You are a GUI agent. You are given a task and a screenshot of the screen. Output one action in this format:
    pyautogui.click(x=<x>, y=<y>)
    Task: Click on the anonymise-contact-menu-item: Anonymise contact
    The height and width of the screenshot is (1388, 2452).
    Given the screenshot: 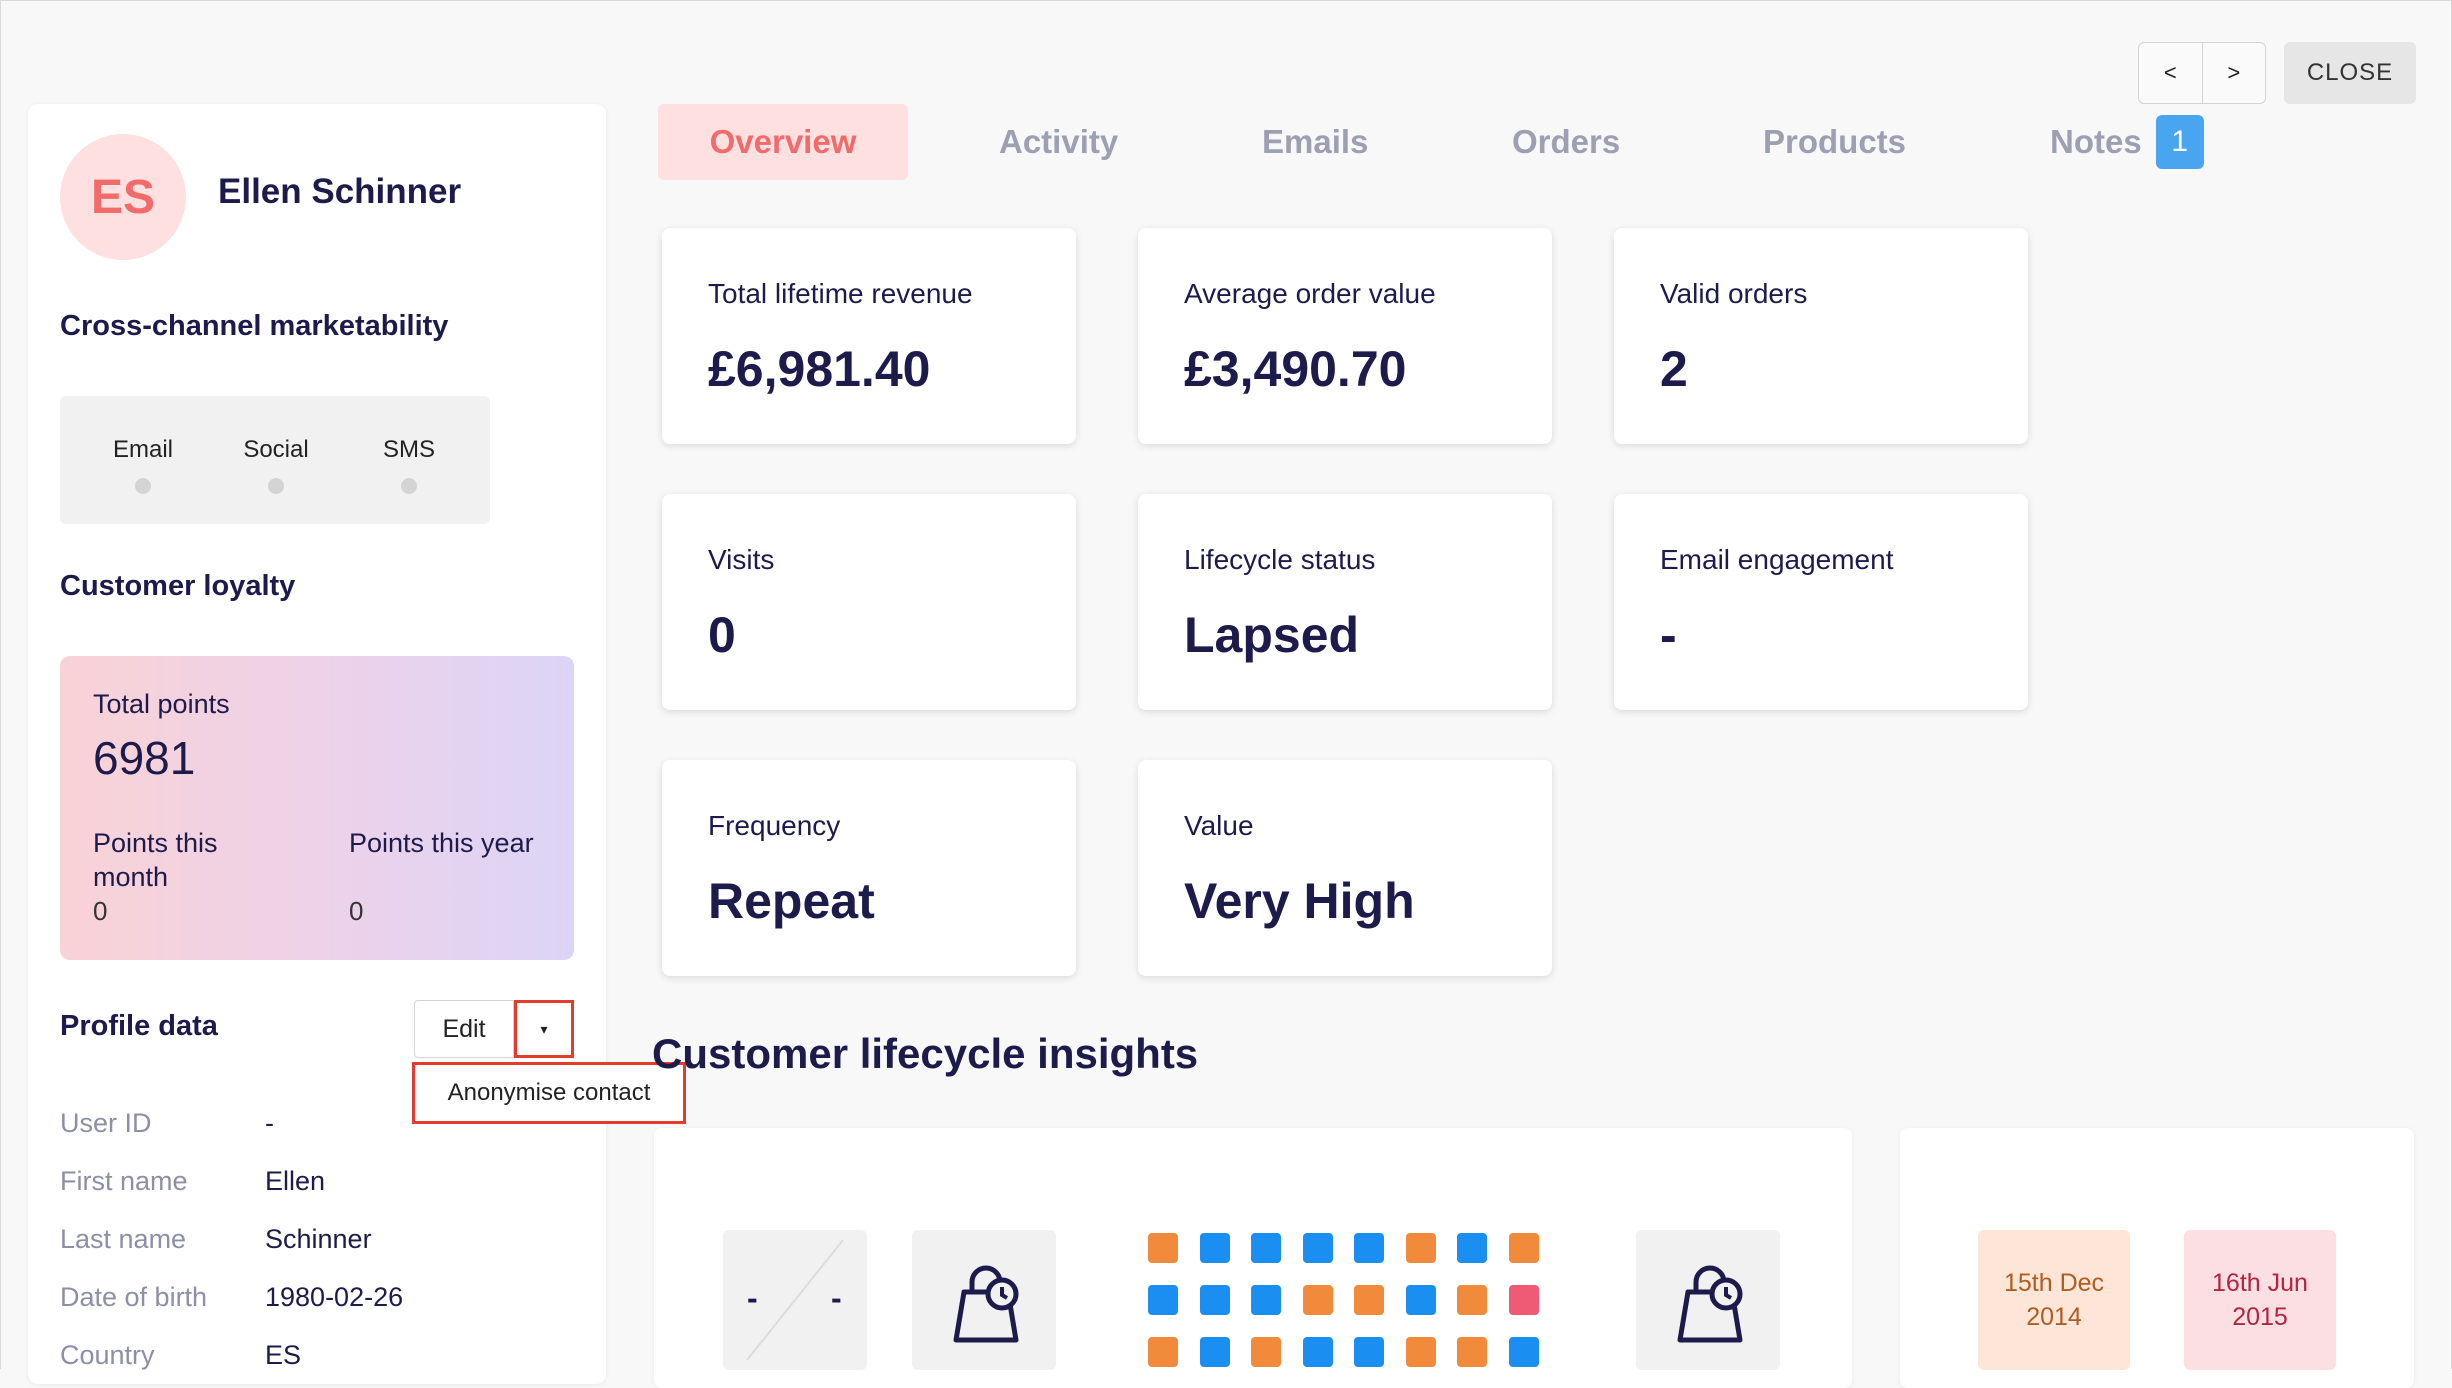 What is the action you would take?
    pyautogui.click(x=549, y=1093)
    